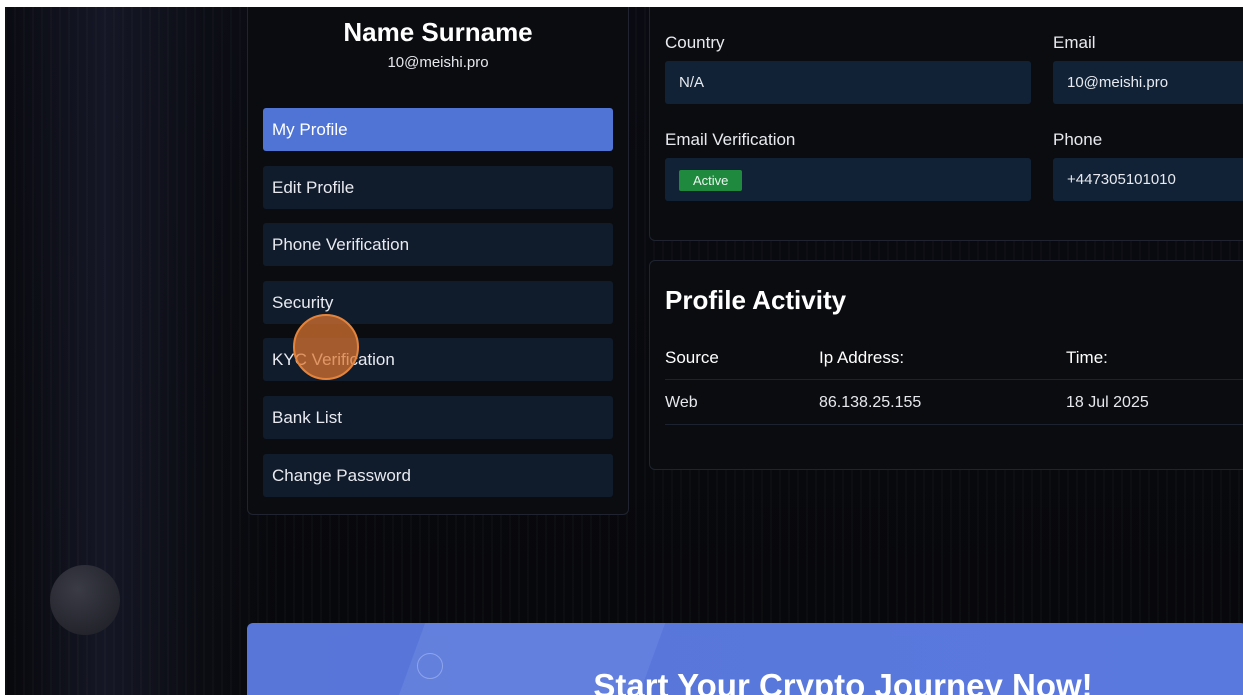 This screenshot has width=1243, height=695. Describe the element at coordinates (843, 681) in the screenshot. I see `banner-headline: Start Your Crypto Journey Now!` at that location.